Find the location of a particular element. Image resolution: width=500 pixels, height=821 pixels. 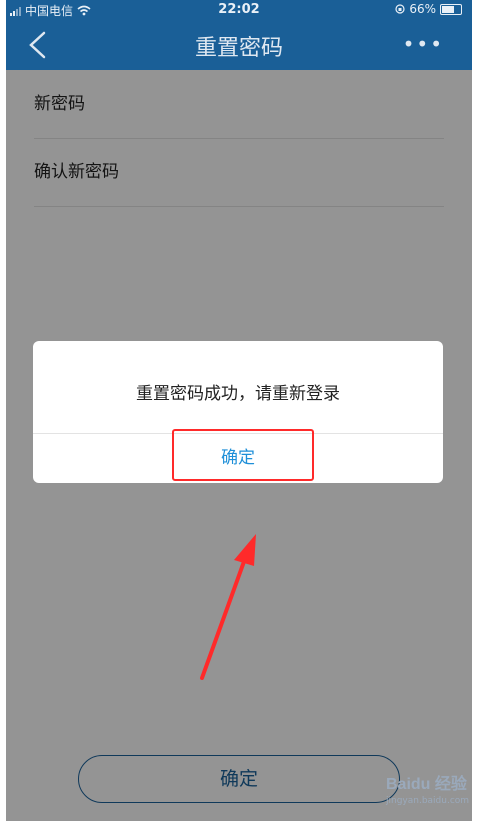

dialog-message: 重置密码成功，请重新登录 is located at coordinates (238, 394).